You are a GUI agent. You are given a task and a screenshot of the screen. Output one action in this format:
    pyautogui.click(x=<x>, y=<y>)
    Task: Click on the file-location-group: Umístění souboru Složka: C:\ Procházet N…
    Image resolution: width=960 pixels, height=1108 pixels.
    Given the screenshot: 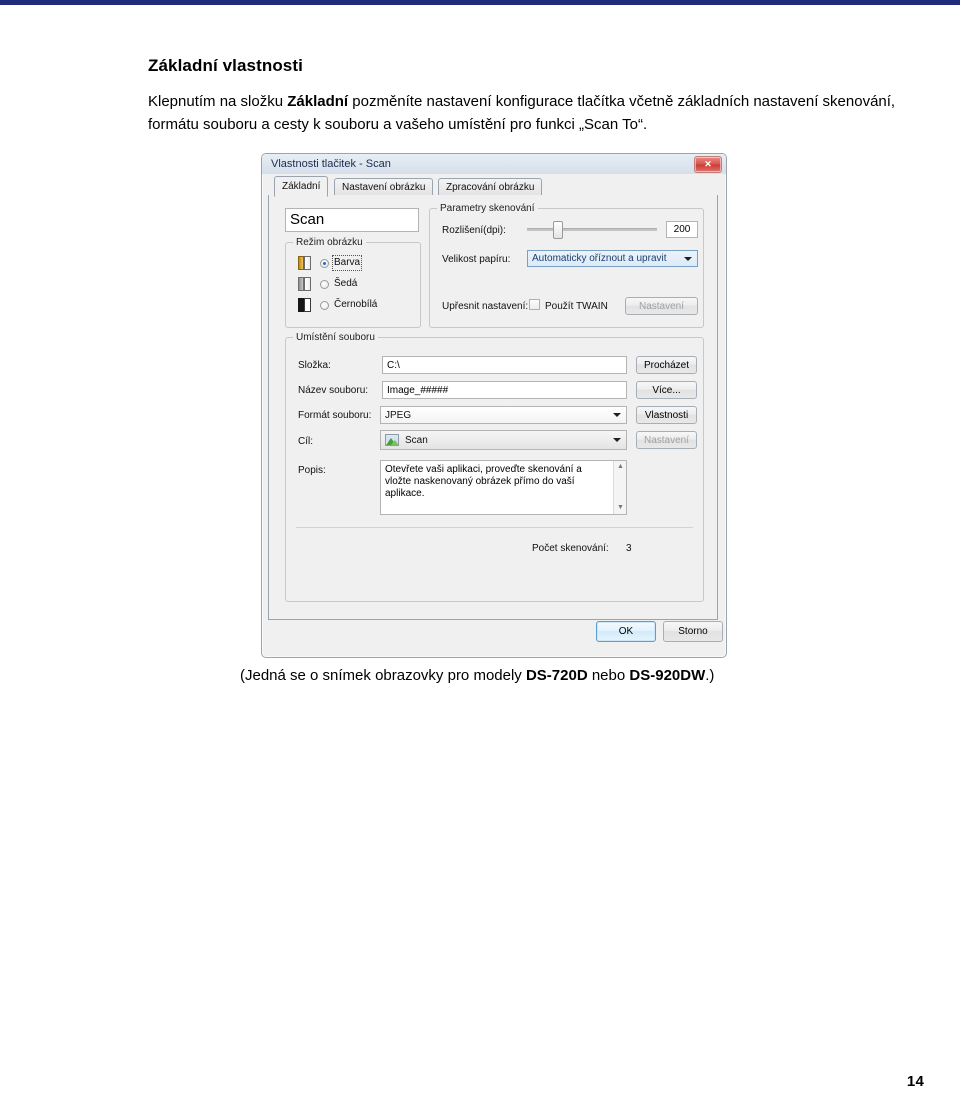 What is the action you would take?
    pyautogui.click(x=494, y=467)
    